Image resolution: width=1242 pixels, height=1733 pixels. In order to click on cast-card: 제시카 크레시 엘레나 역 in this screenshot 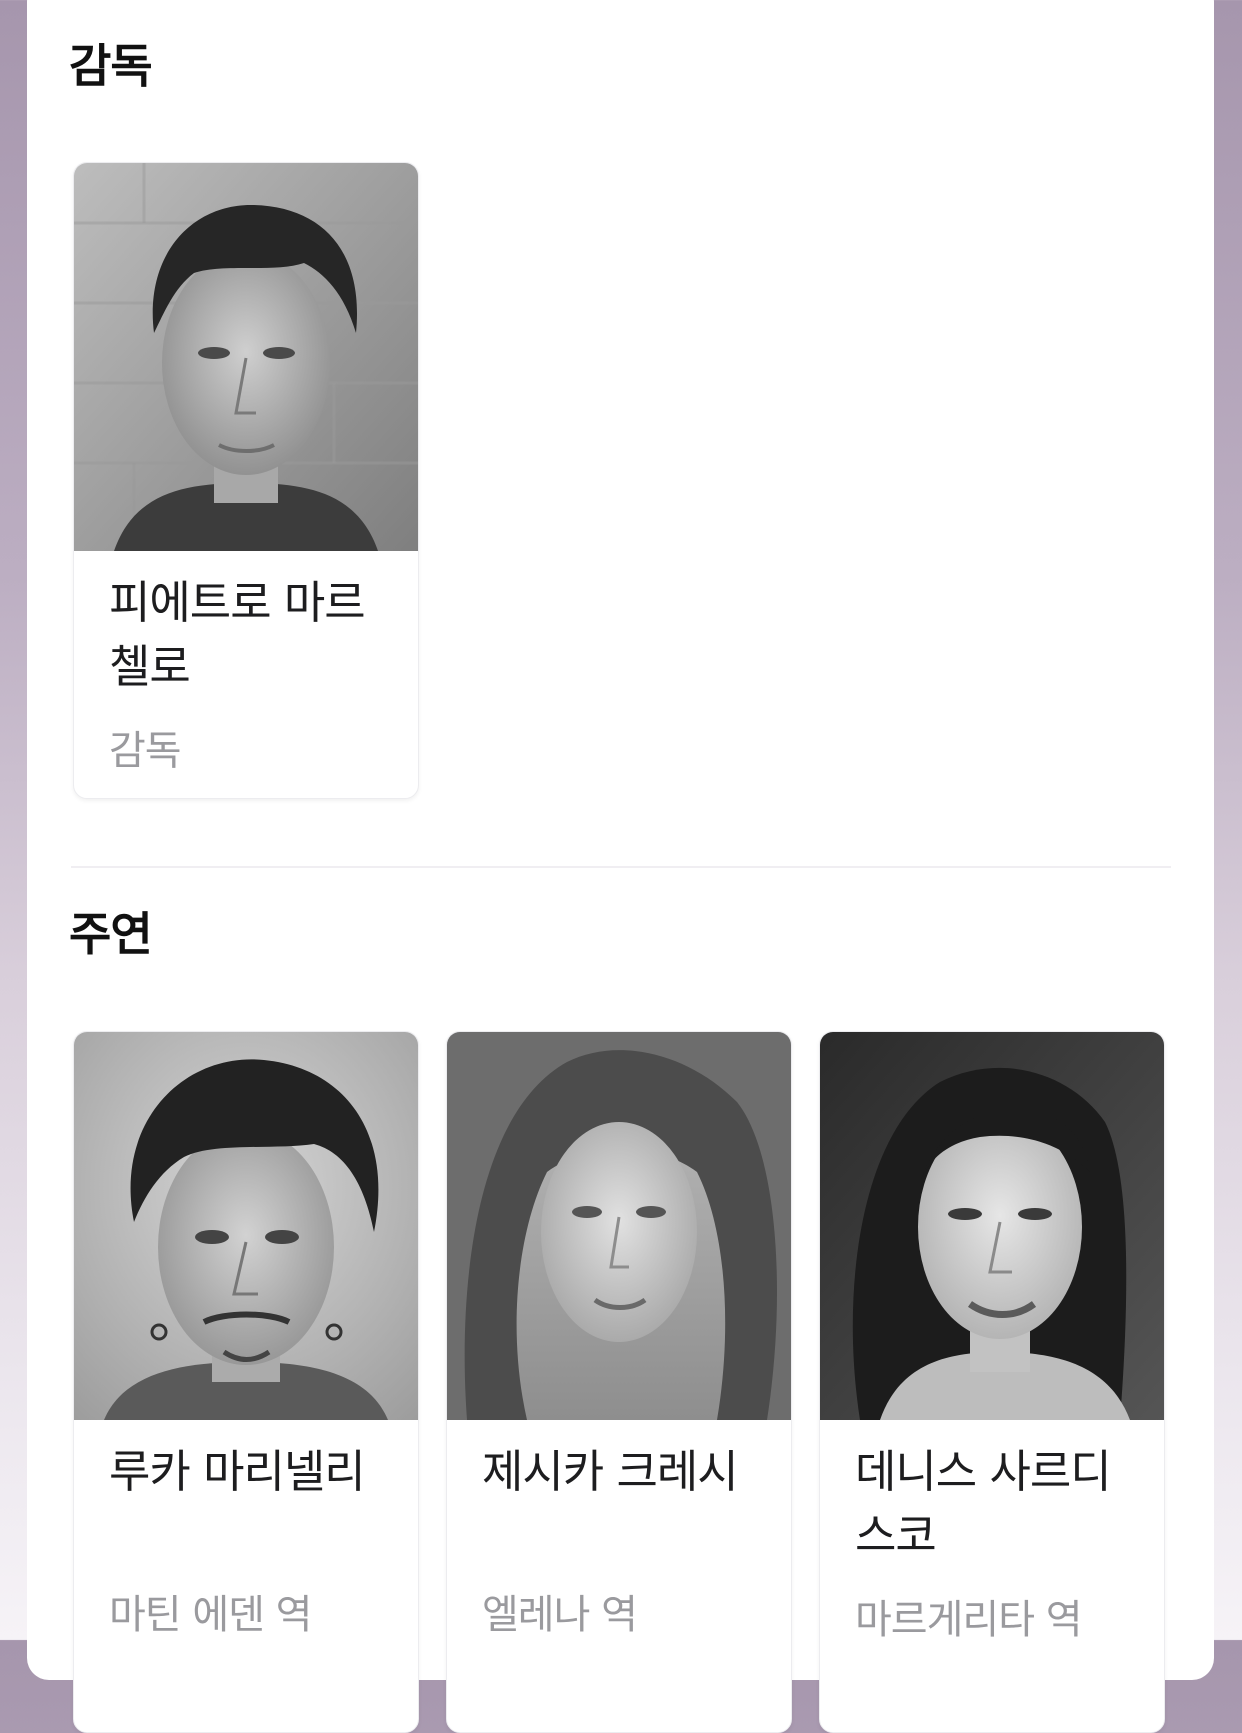, I will do `click(619, 1382)`.